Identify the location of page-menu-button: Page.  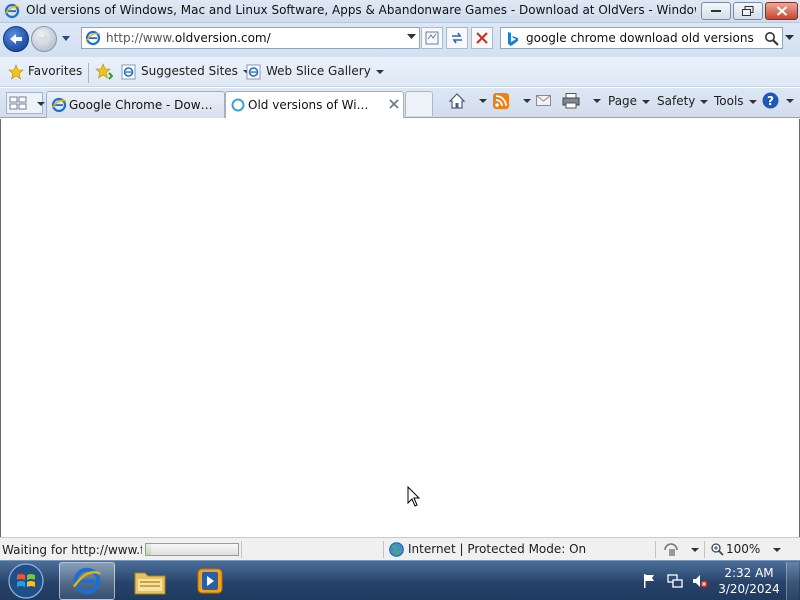
(629, 101).